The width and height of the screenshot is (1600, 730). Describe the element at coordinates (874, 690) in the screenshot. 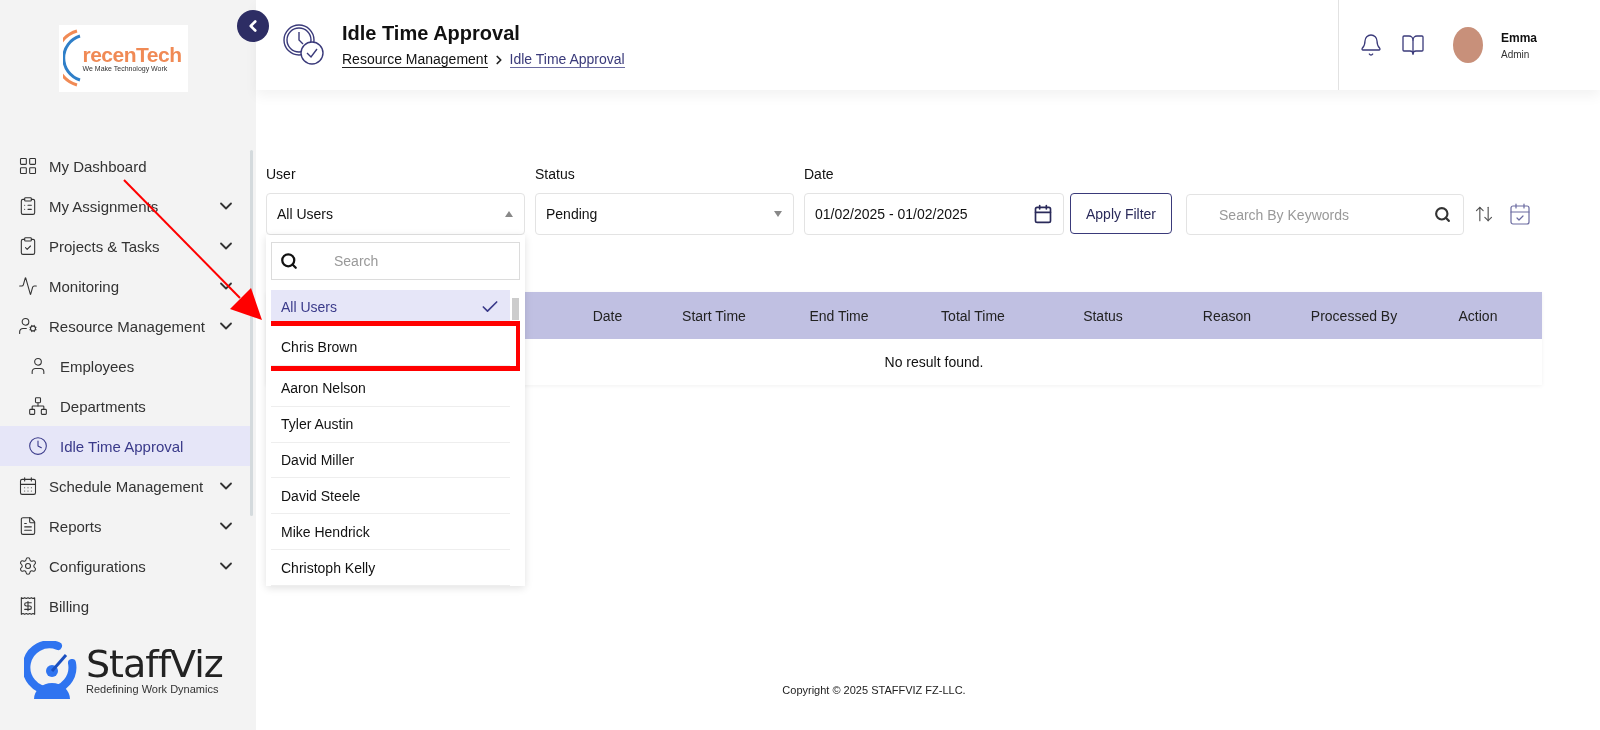

I see `copyright-text: Copyright © 2025 STAFFVIZ FZ-LLC.` at that location.